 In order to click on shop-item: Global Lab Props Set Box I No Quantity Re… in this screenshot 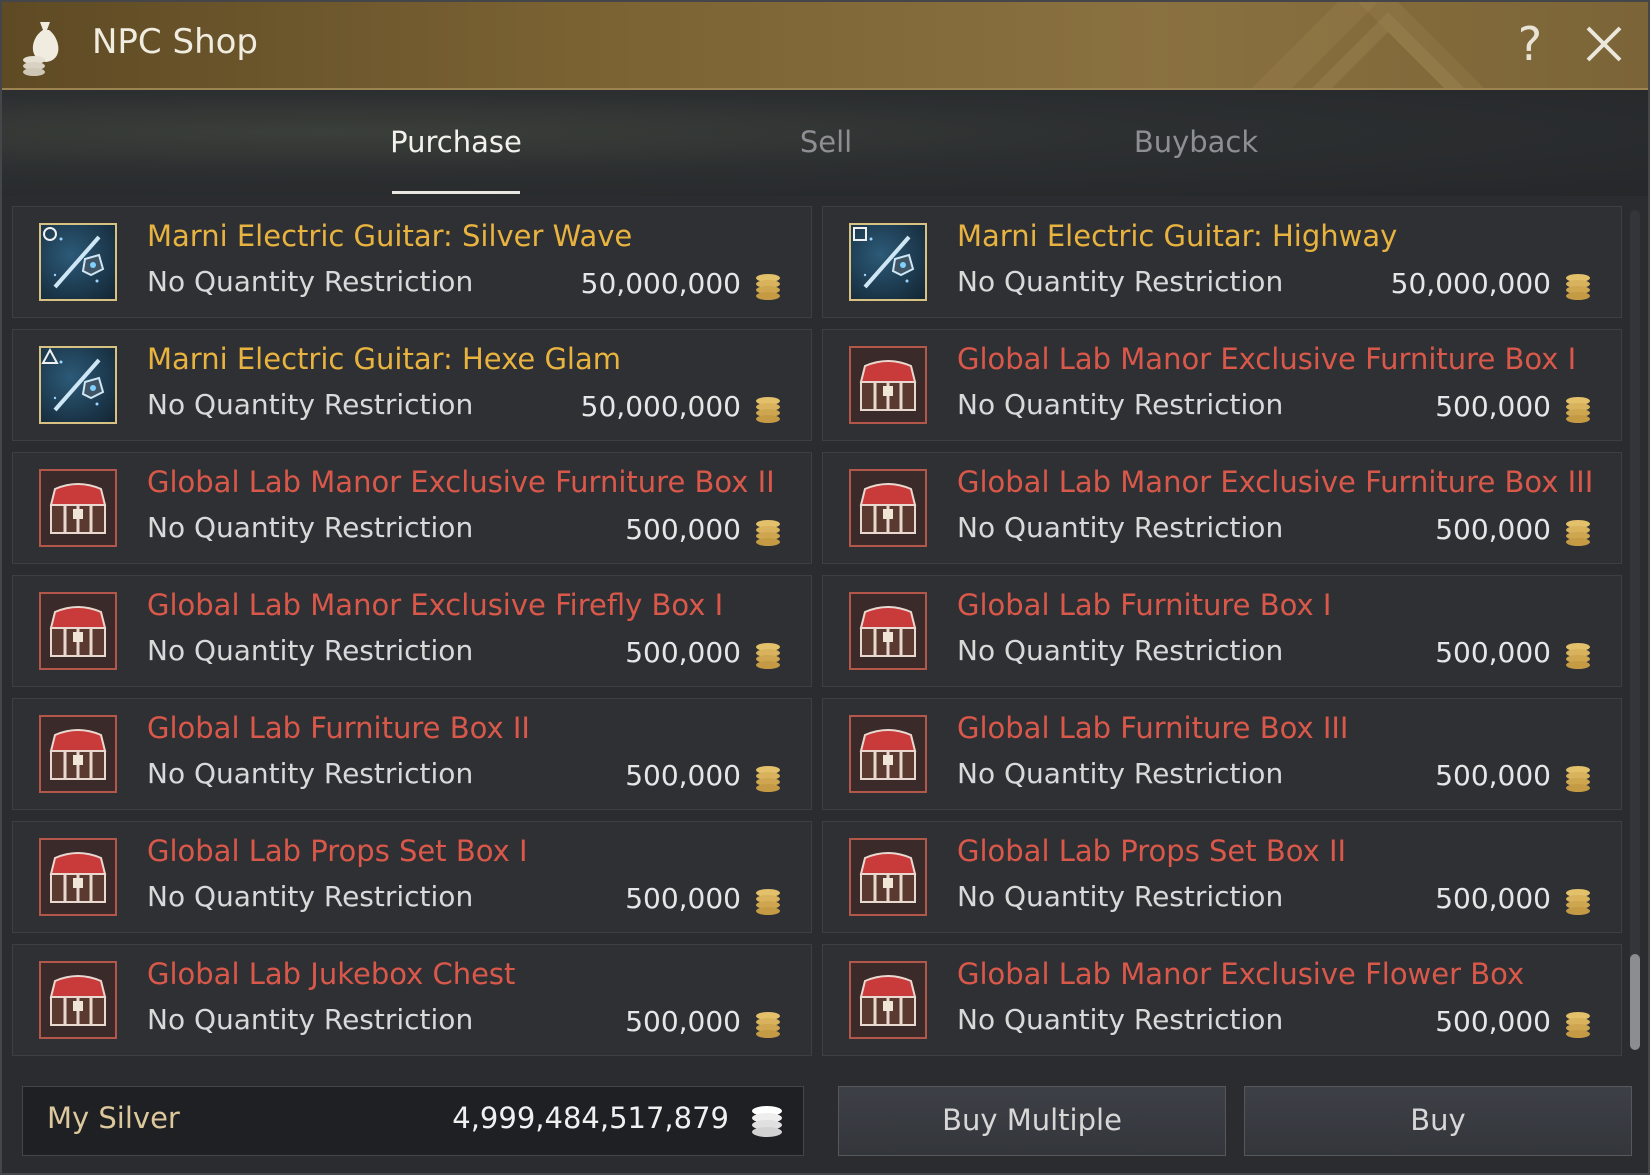, I will do `click(412, 877)`.